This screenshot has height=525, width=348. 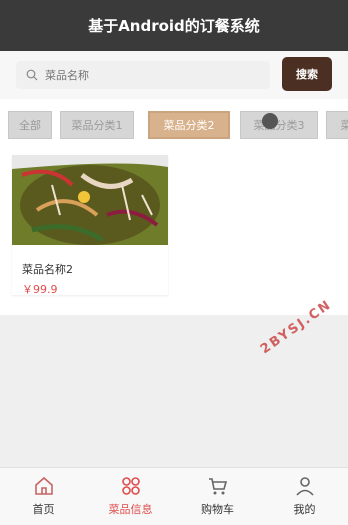 What do you see at coordinates (217, 496) in the screenshot?
I see `nav-cart: 购物车` at bounding box center [217, 496].